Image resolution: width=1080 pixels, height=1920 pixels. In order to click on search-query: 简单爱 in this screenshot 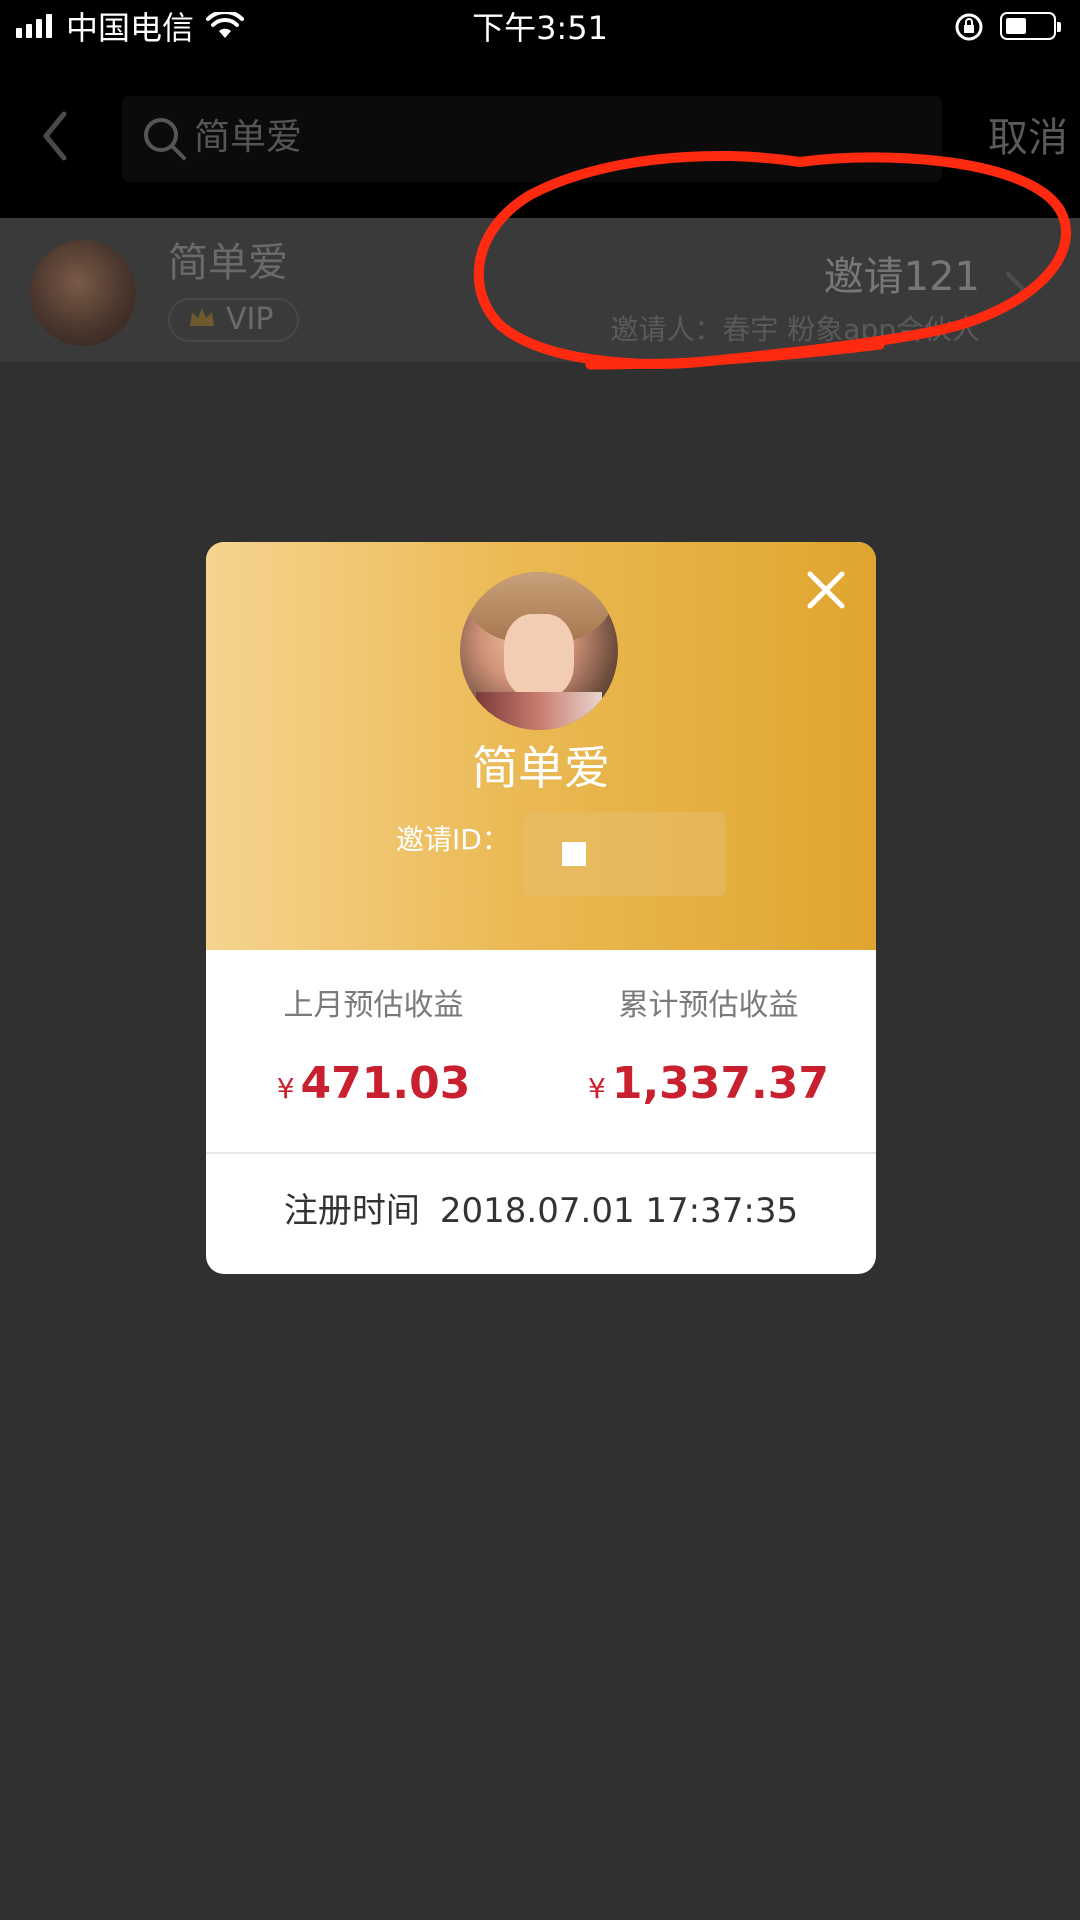, I will do `click(248, 137)`.